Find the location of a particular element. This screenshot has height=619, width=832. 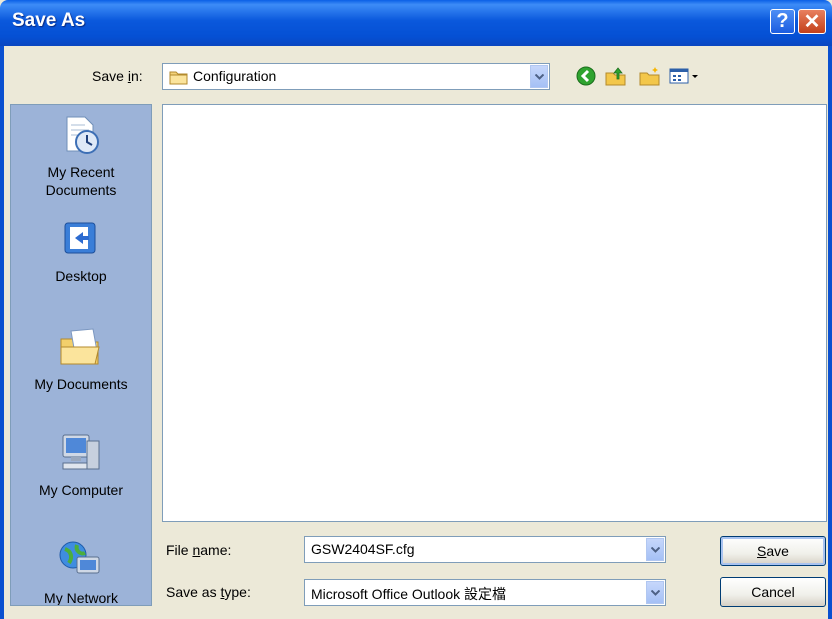

help-icon: ? is located at coordinates (782, 21).